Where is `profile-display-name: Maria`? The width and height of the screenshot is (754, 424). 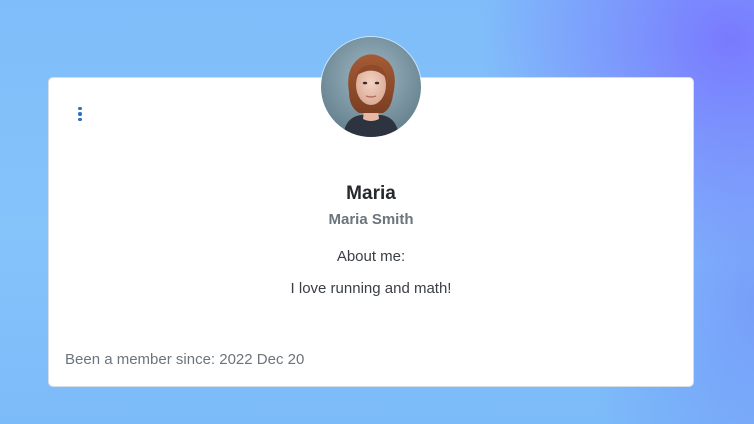 profile-display-name: Maria is located at coordinates (371, 193).